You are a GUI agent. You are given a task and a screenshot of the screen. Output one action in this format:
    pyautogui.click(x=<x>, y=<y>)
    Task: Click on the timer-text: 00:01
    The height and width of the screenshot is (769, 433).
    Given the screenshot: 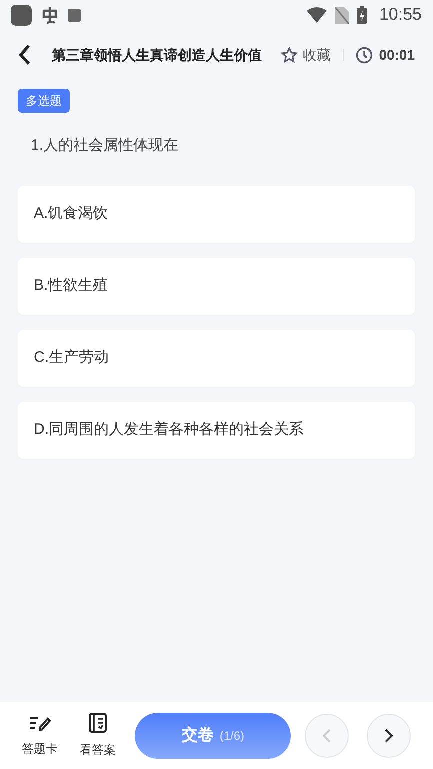 What is the action you would take?
    pyautogui.click(x=397, y=55)
    